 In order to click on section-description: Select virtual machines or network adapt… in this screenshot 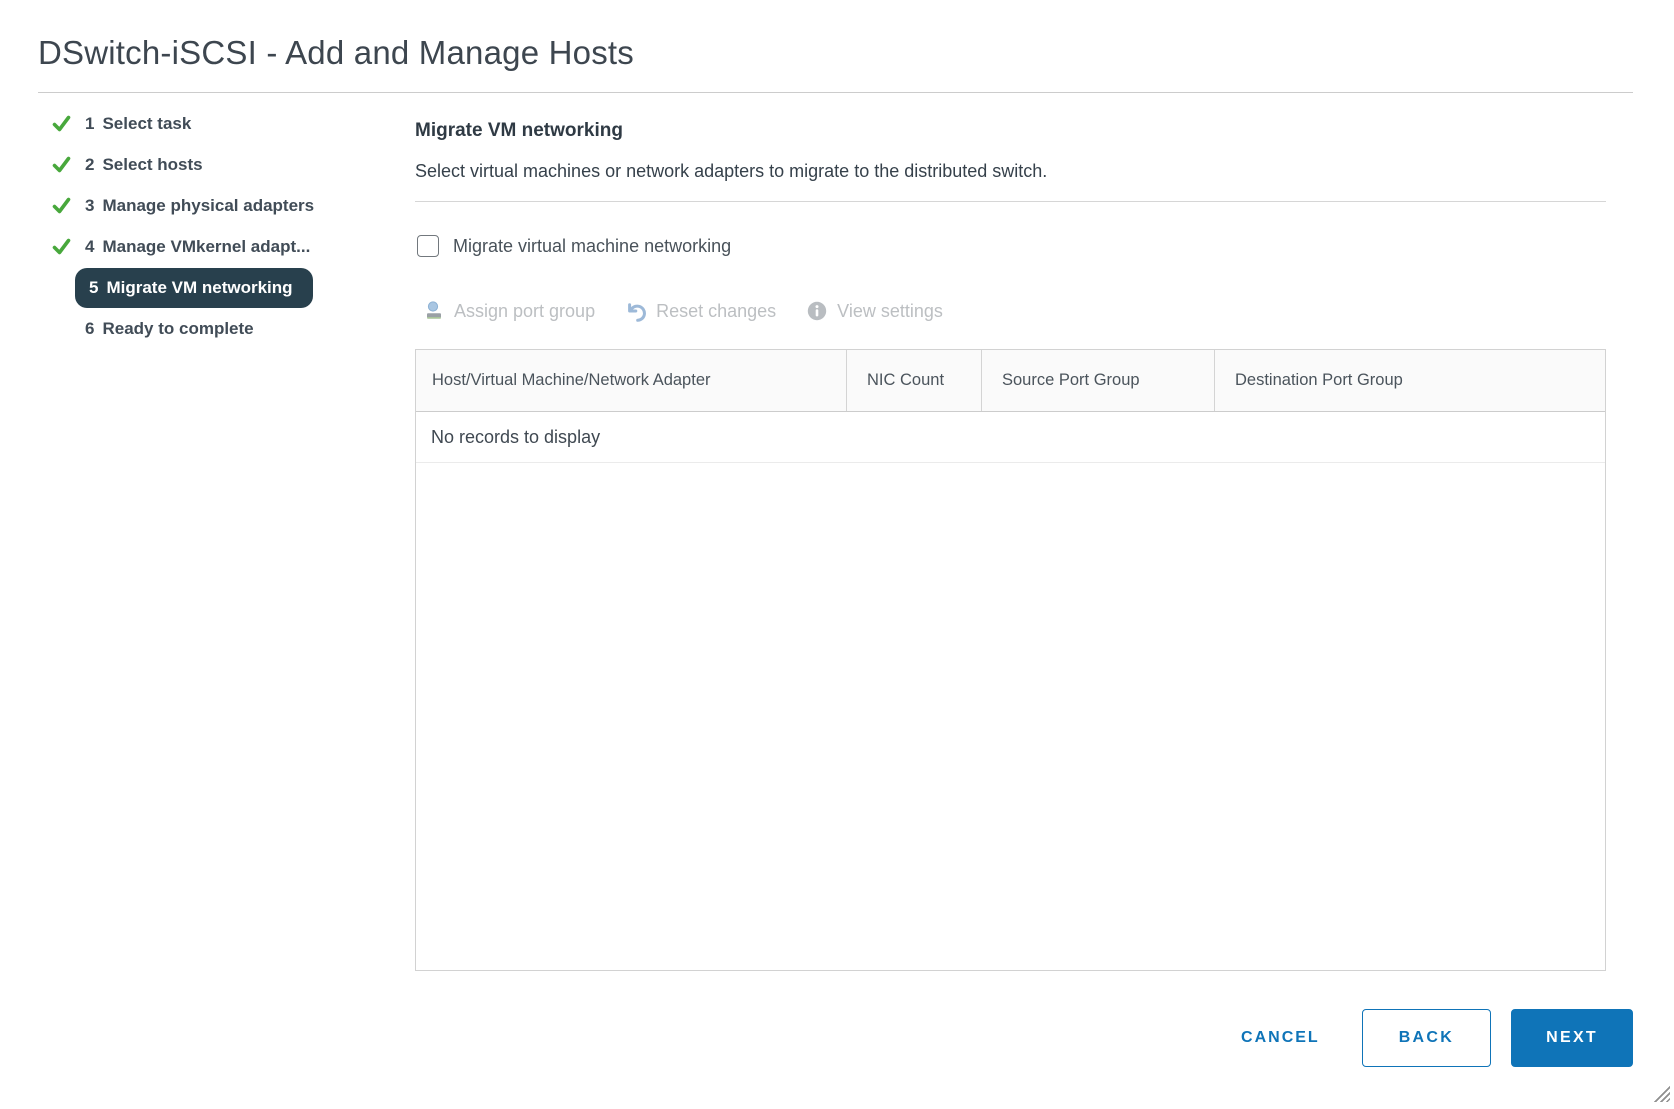, I will do `click(731, 171)`.